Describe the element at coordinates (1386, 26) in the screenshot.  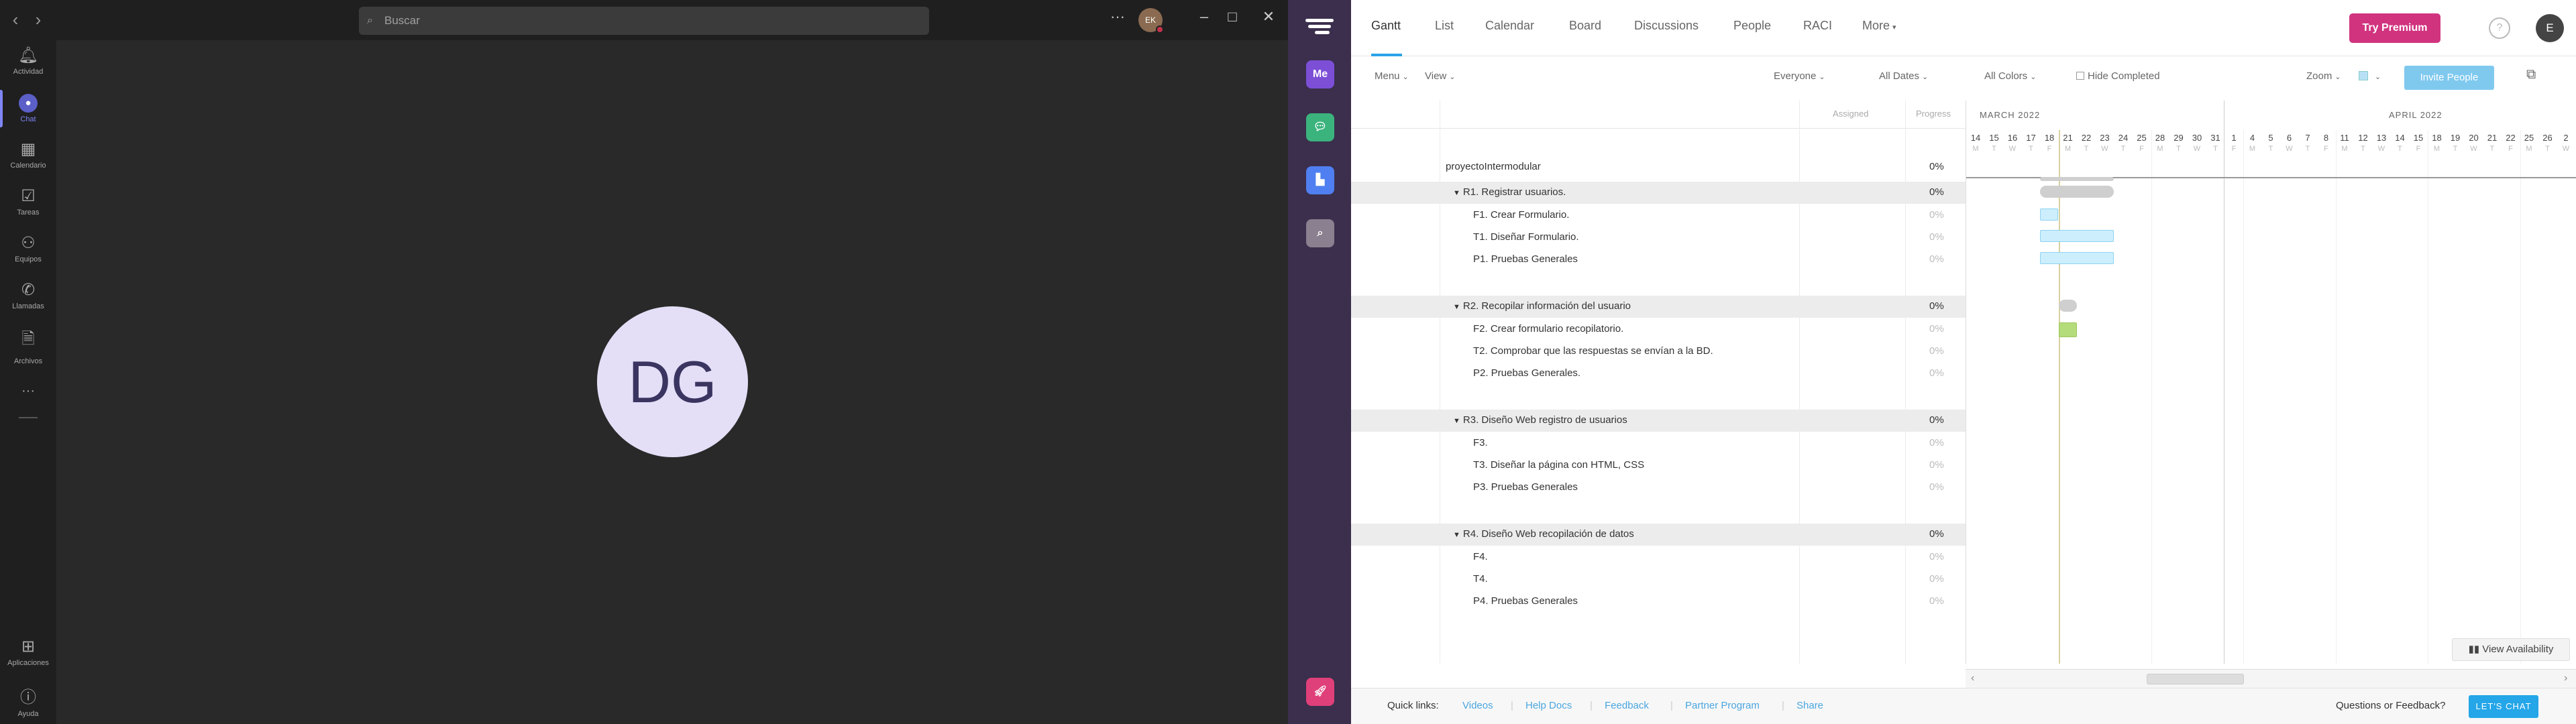
I see `tab-gantt: Gantt` at that location.